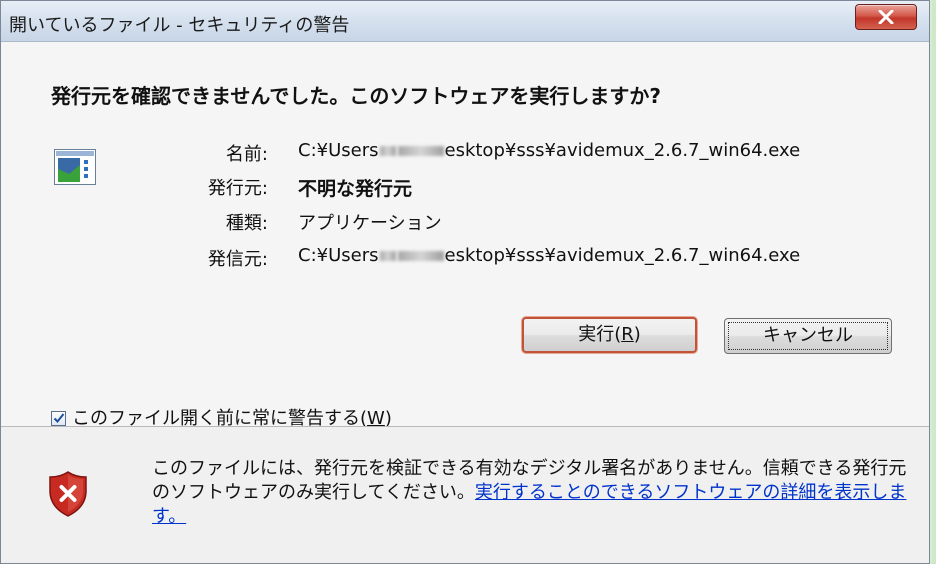  Describe the element at coordinates (356, 96) in the screenshot. I see `warning-question: 発行元を確認できませんでした。このソフトウェアを実行しますか?` at that location.